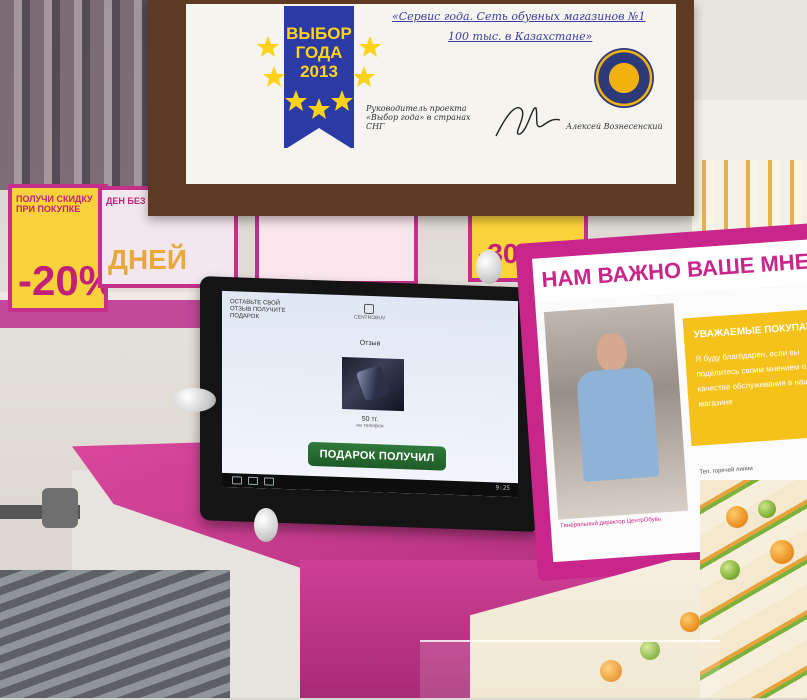  Describe the element at coordinates (147, 259) in the screenshot. I see `sale-card-value: ДНЕЙ` at that location.